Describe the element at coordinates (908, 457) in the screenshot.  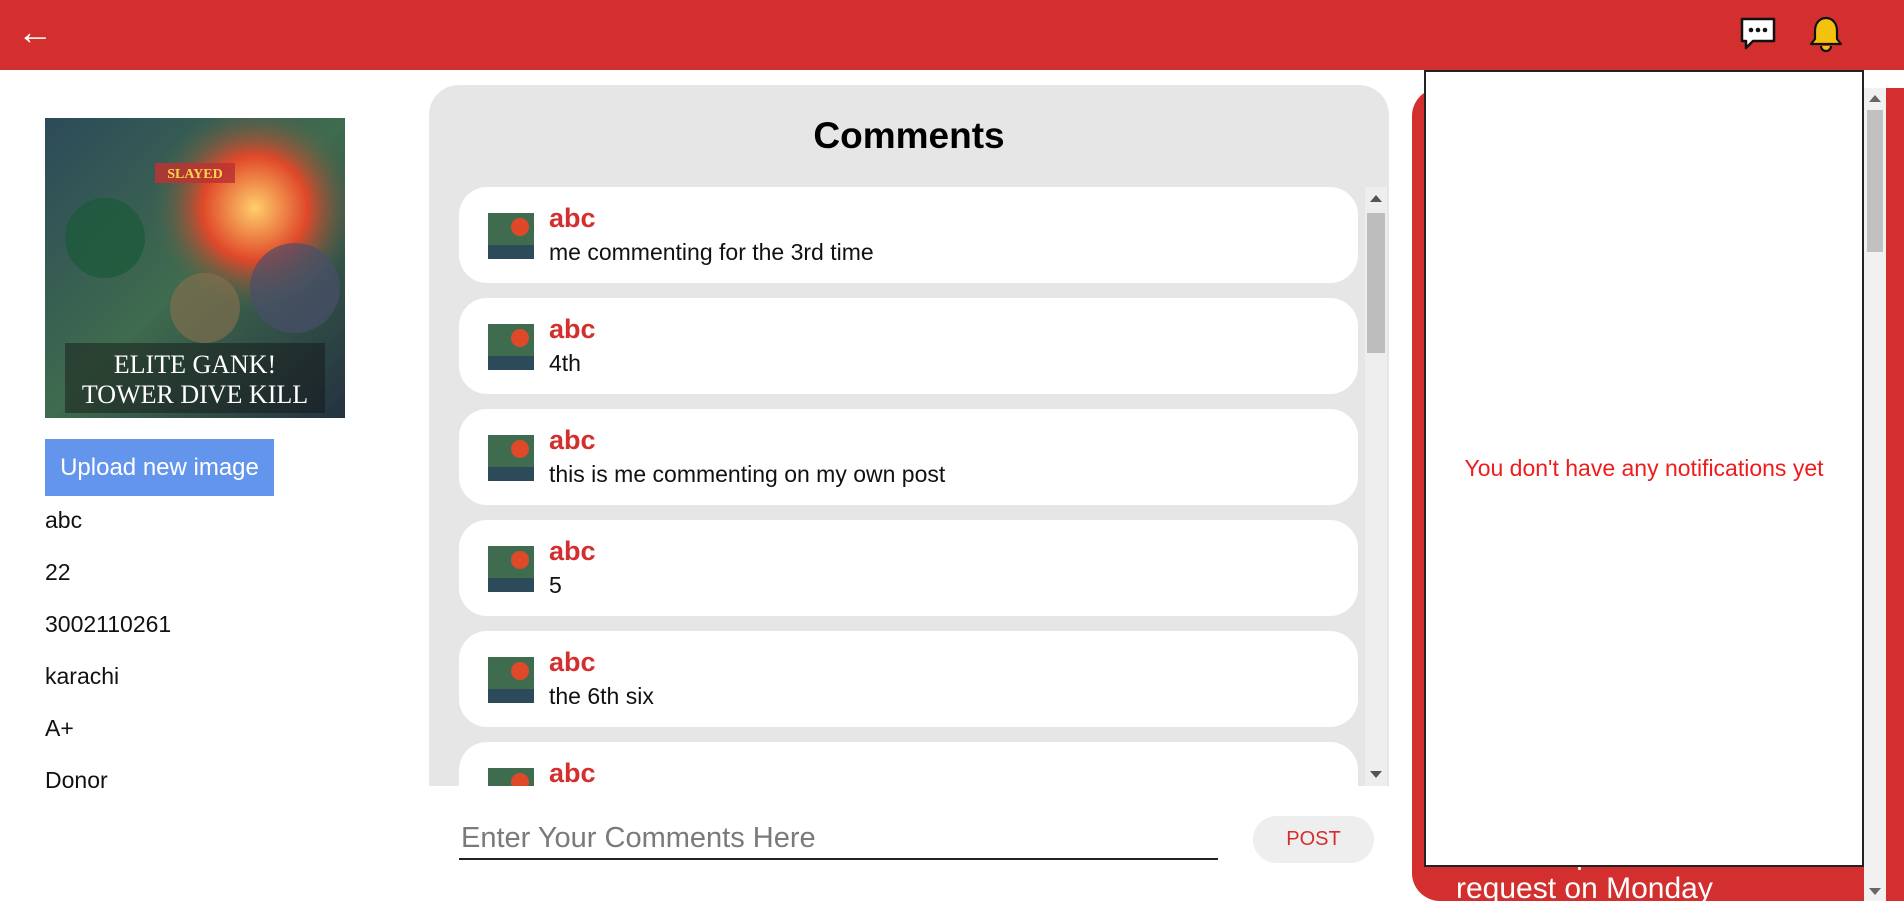
I see `comment-card: abc this is me commenting on my own post` at that location.